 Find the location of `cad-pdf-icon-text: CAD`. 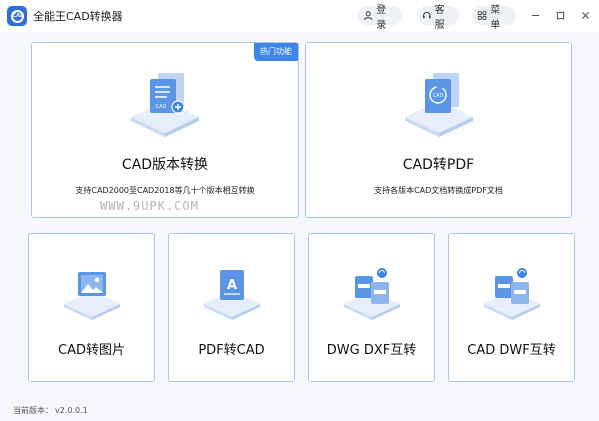

cad-pdf-icon-text: CAD is located at coordinates (437, 96).